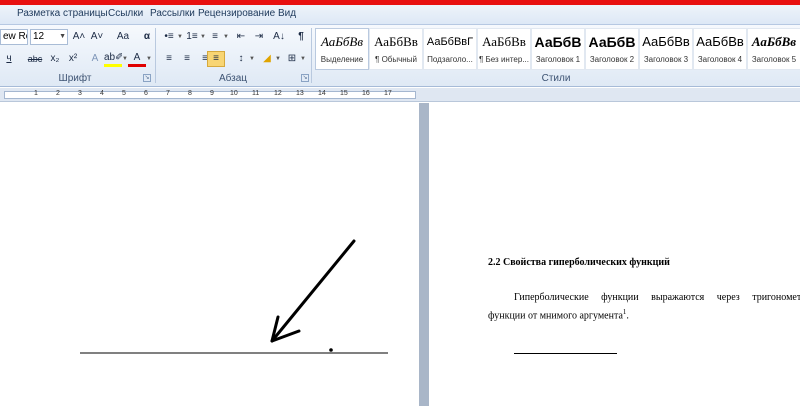 The height and width of the screenshot is (406, 800). Describe the element at coordinates (102, 93) in the screenshot. I see `ruler-number: 4` at that location.